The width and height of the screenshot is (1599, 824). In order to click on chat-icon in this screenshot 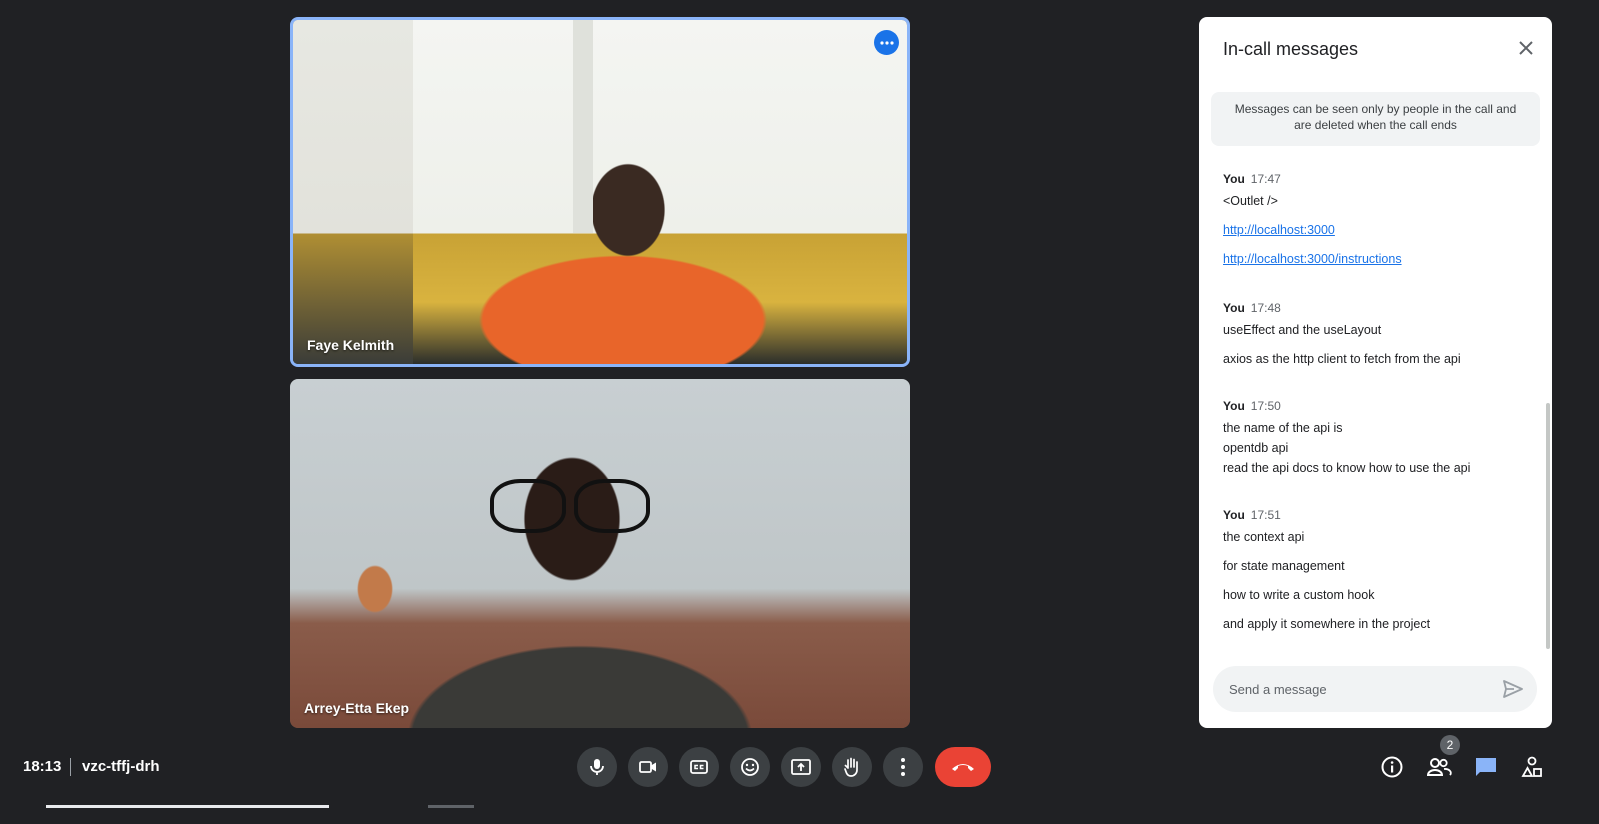, I will do `click(1486, 767)`.